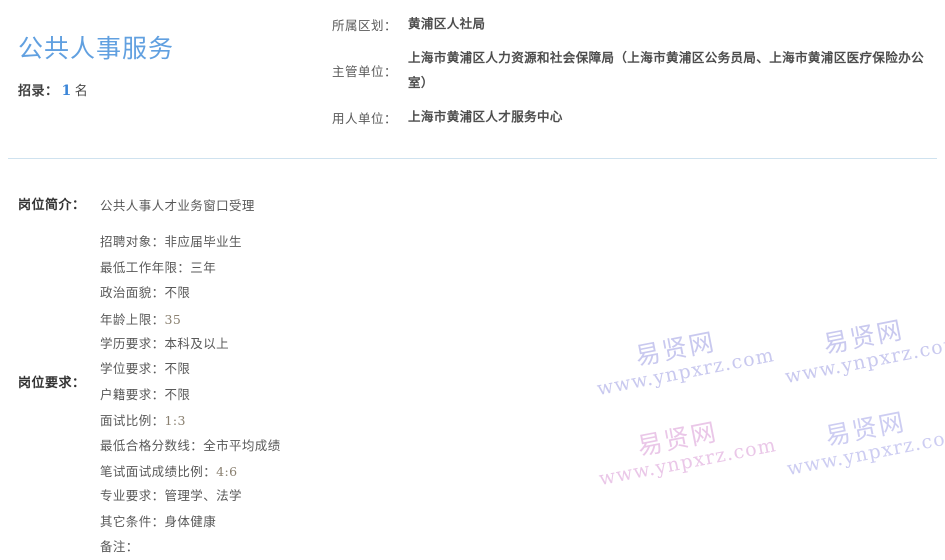 Image resolution: width=945 pixels, height=560 pixels. Describe the element at coordinates (522, 471) in the screenshot. I see `detail-line-written-interview-ratio: 笔试面试成绩比例：4:6` at that location.